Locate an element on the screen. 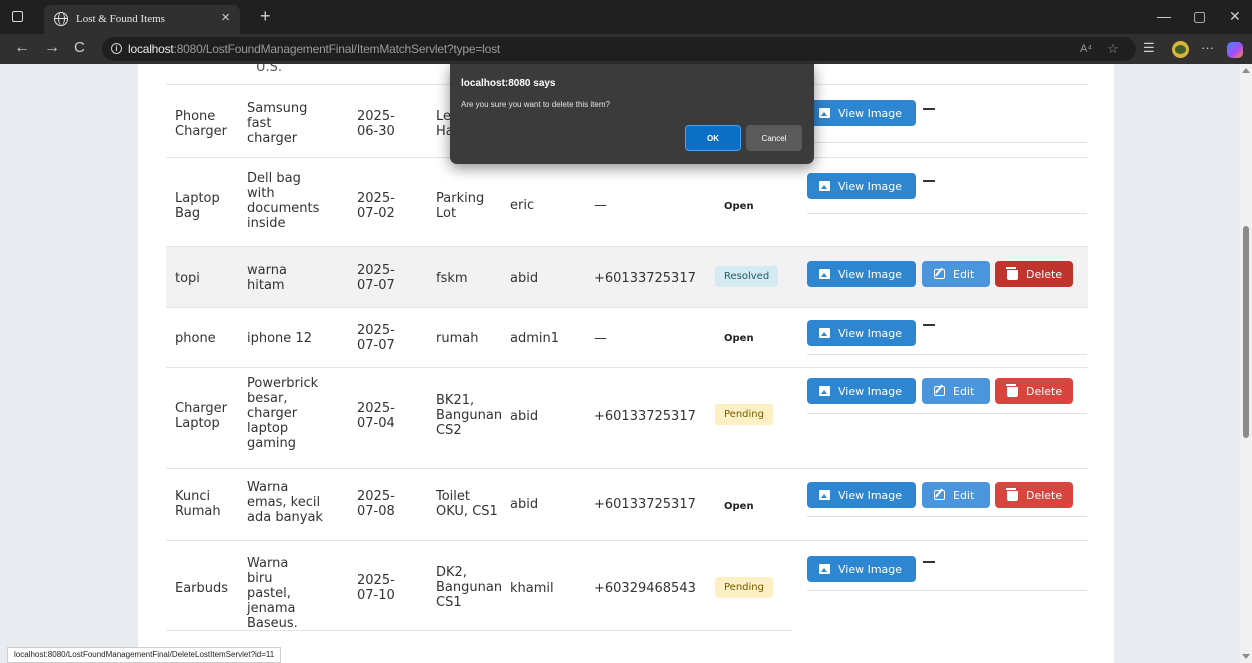 Image resolution: width=1252 pixels, height=663 pixels. browser-tab: Lost & Found Items × is located at coordinates (142, 19).